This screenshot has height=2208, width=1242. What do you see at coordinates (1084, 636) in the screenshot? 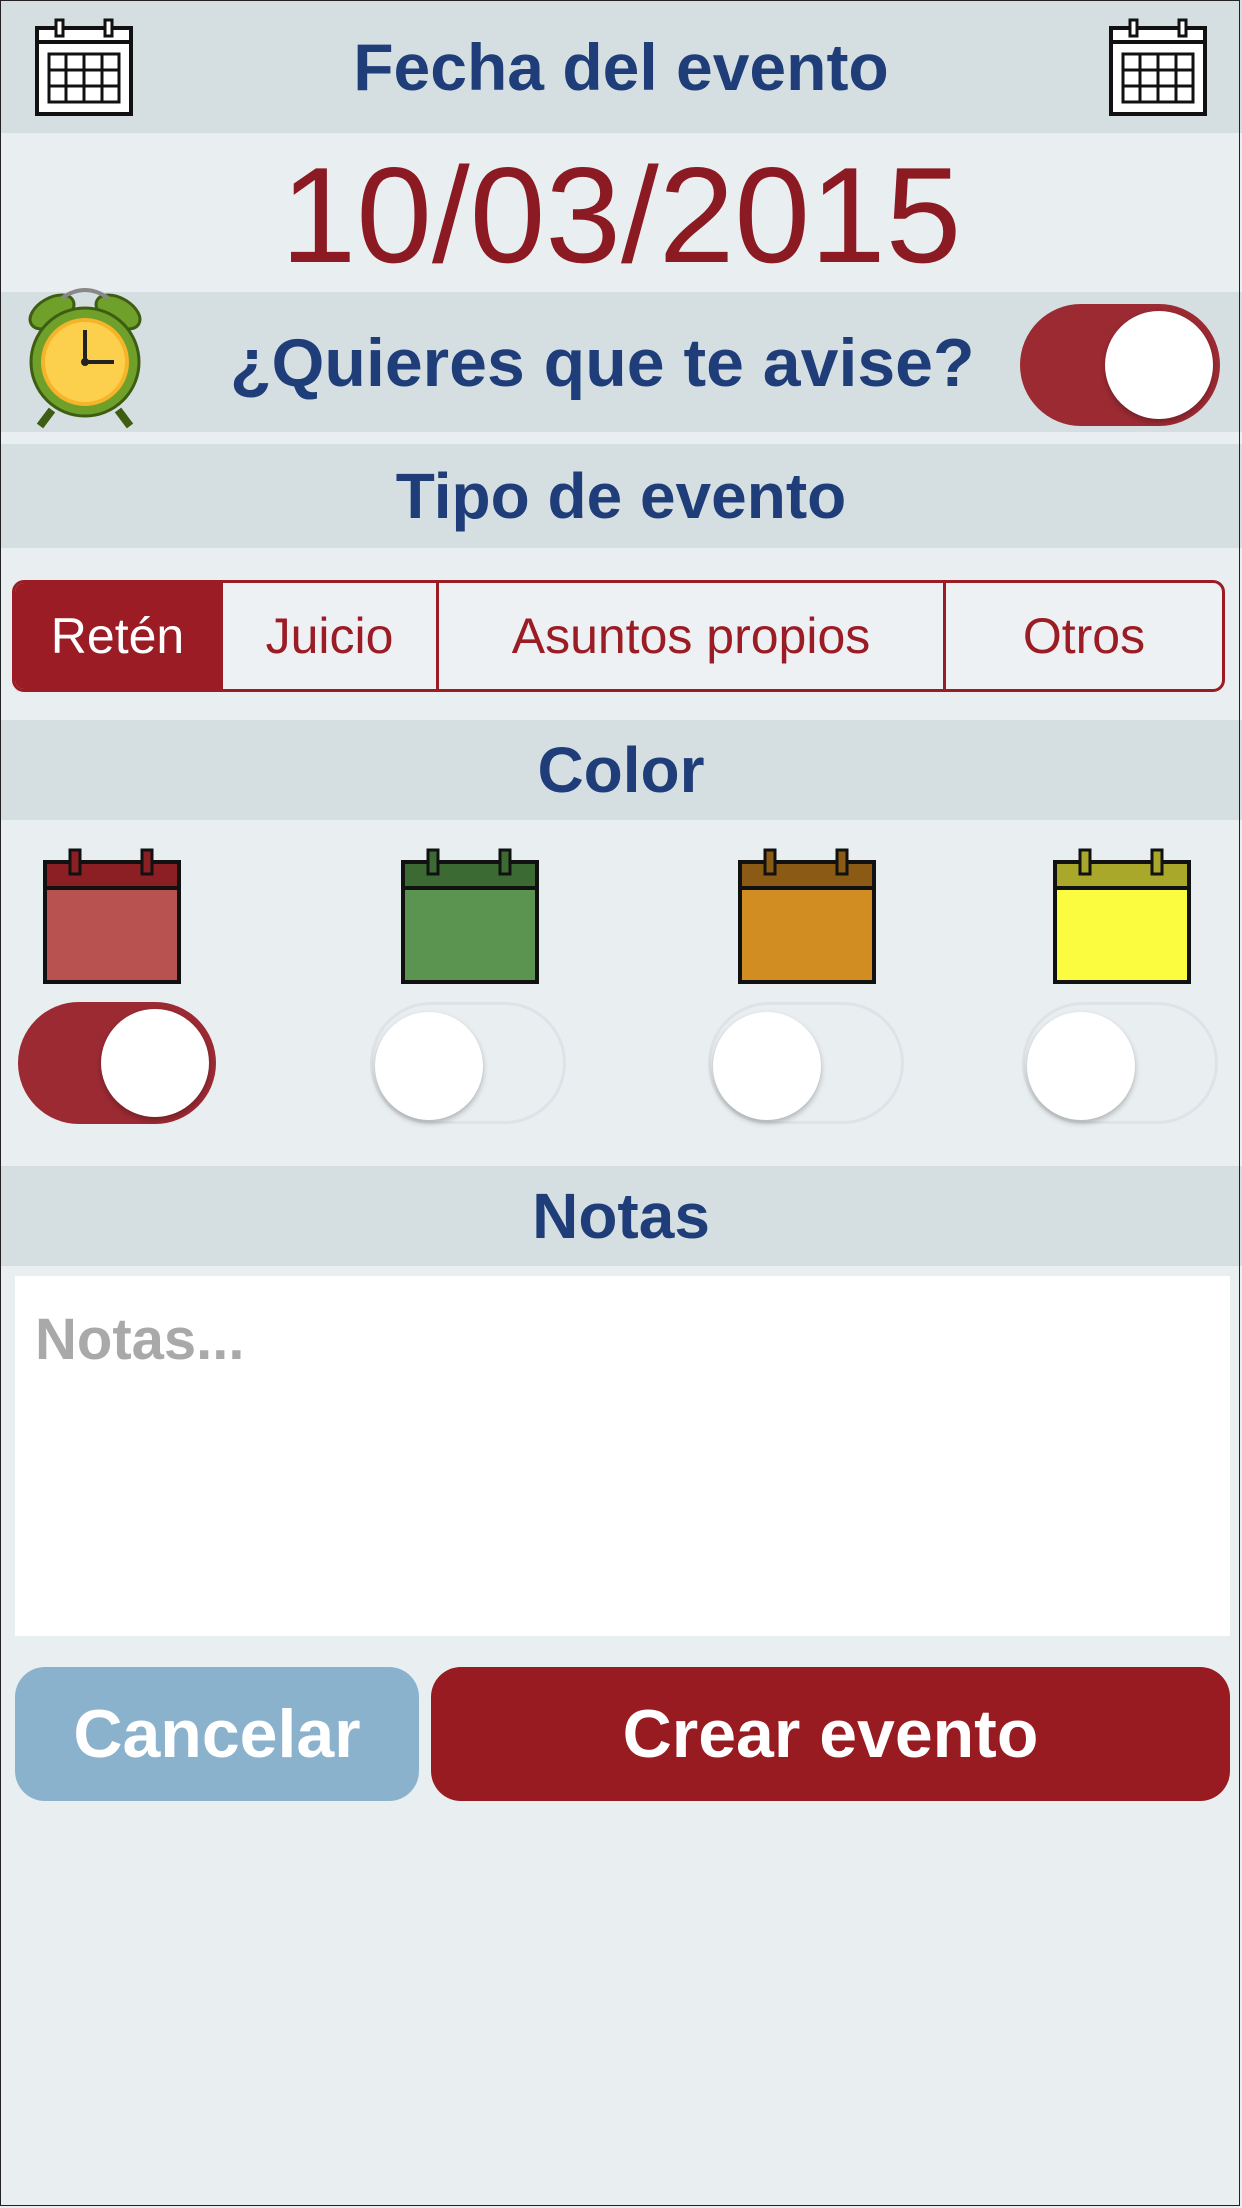
I see `segment-otros: Otros` at bounding box center [1084, 636].